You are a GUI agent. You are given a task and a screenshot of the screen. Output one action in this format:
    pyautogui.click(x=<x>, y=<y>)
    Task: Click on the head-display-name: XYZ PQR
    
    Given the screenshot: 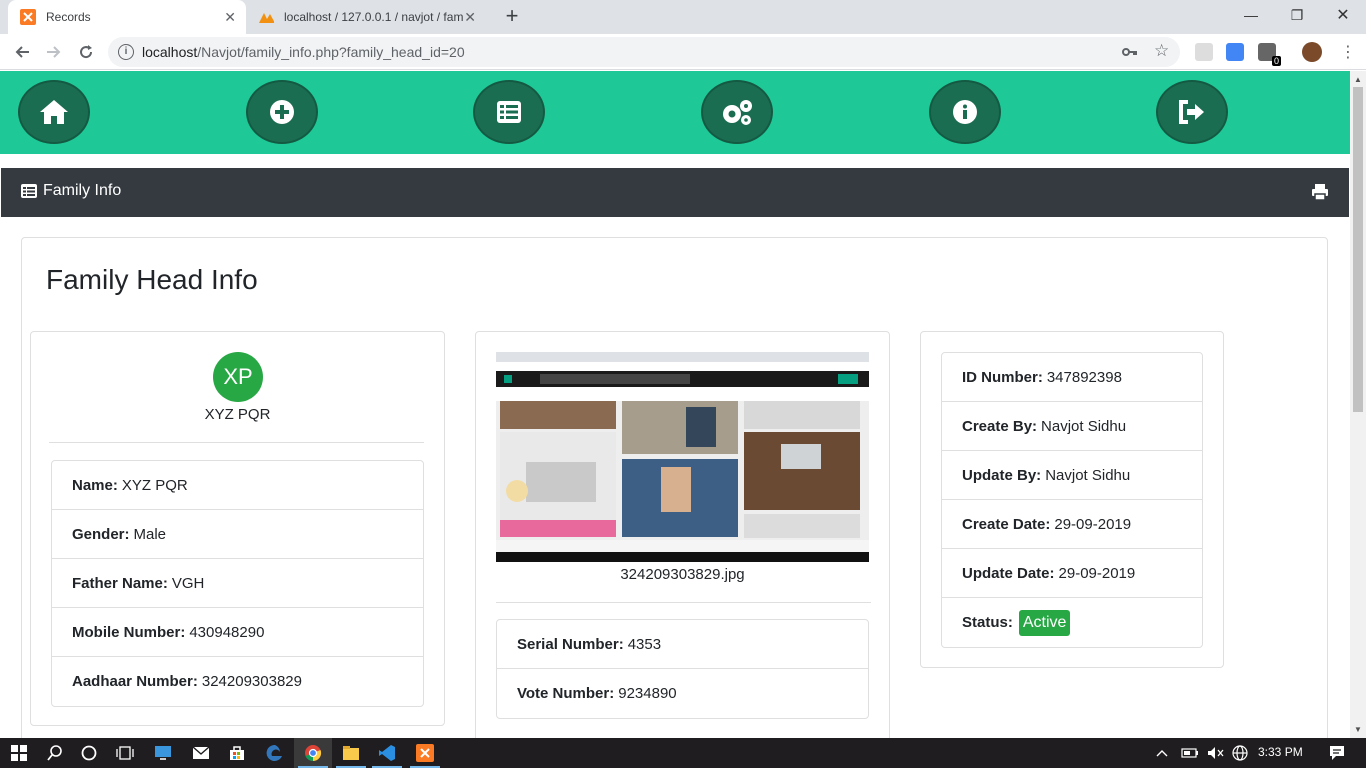 What is the action you would take?
    pyautogui.click(x=237, y=414)
    